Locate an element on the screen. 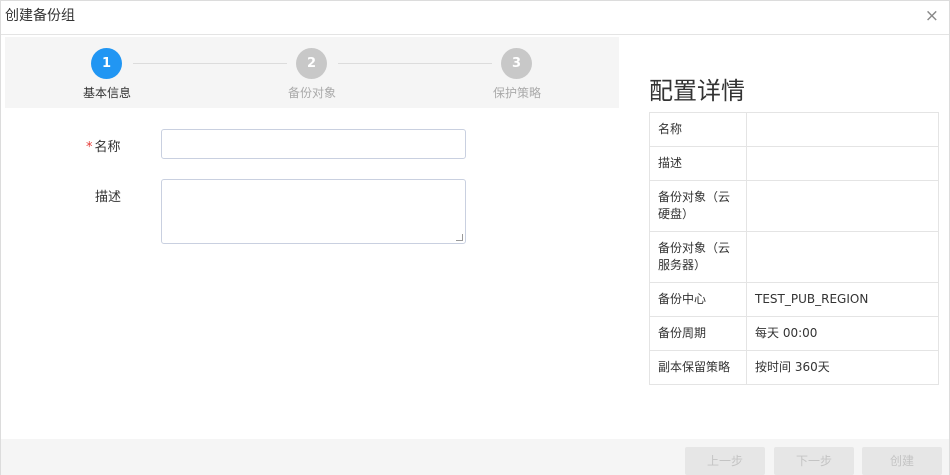  dialog-header: 创建备份组 × is located at coordinates (475, 18).